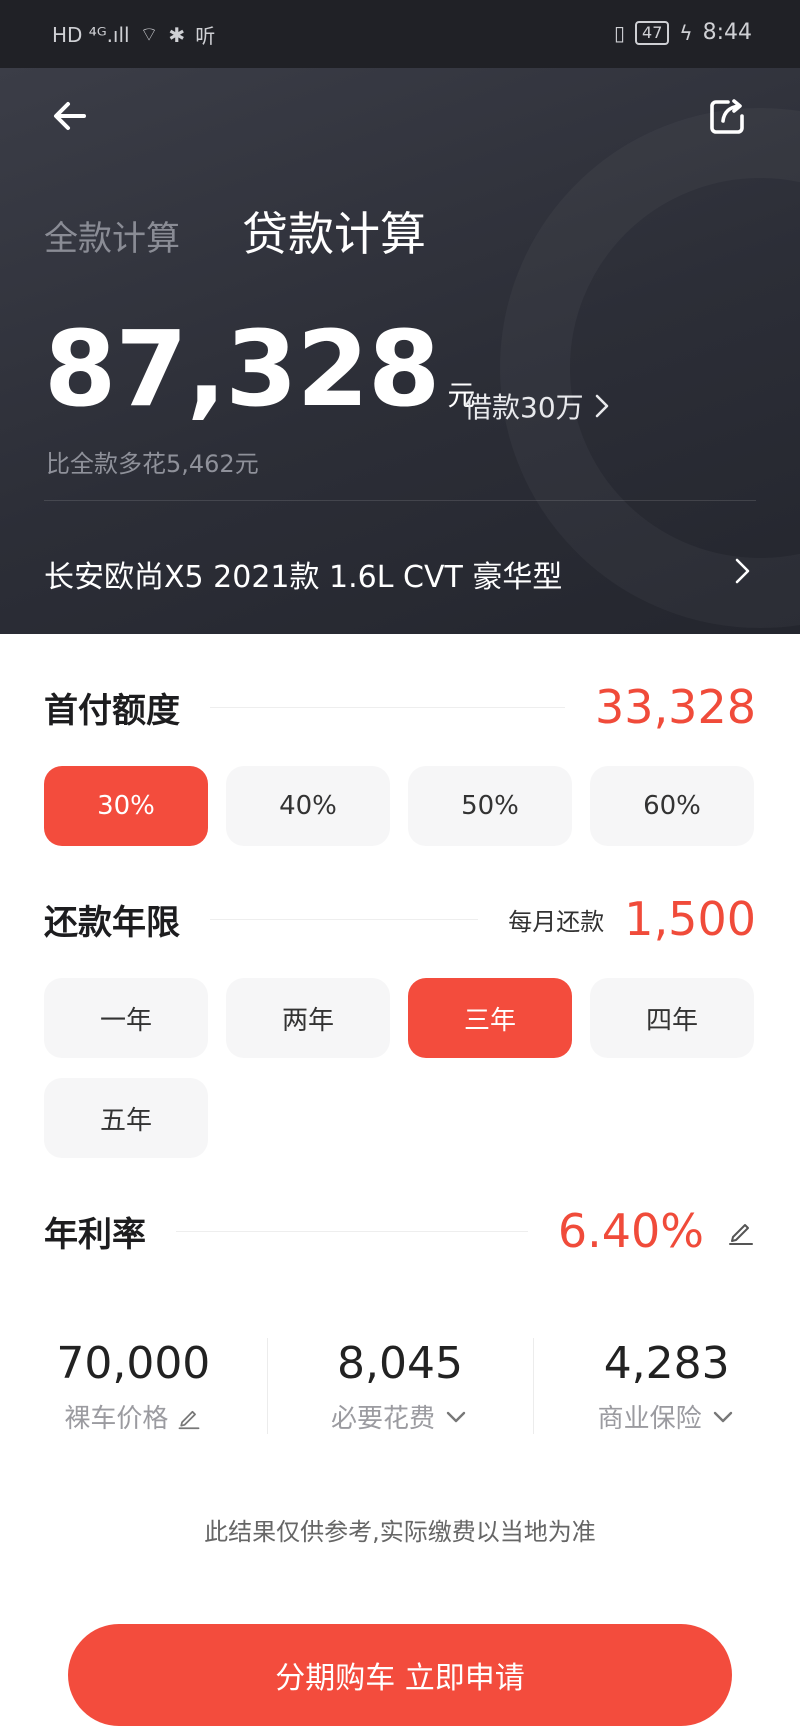  What do you see at coordinates (672, 806) in the screenshot?
I see `down-payment-option-60: 60%` at bounding box center [672, 806].